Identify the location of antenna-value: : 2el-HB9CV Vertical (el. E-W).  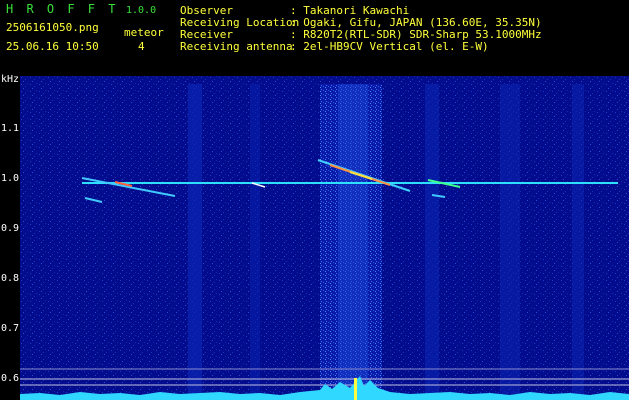
(389, 46).